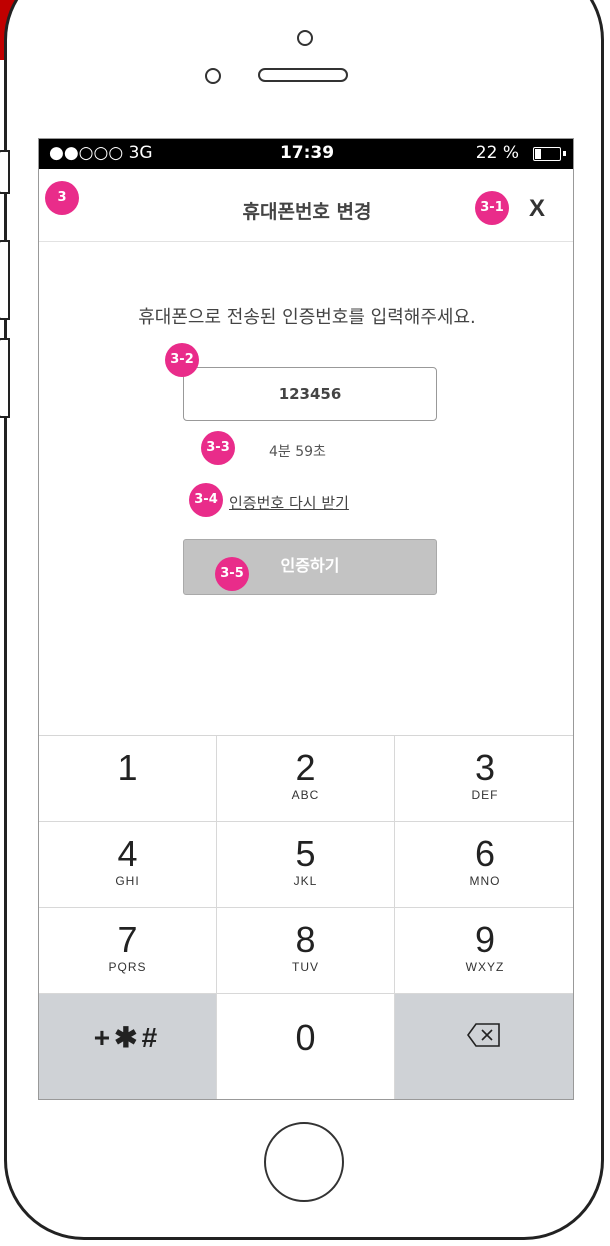 Image resolution: width=610 pixels, height=1246 pixels. What do you see at coordinates (127, 767) in the screenshot?
I see `key-number: 1` at bounding box center [127, 767].